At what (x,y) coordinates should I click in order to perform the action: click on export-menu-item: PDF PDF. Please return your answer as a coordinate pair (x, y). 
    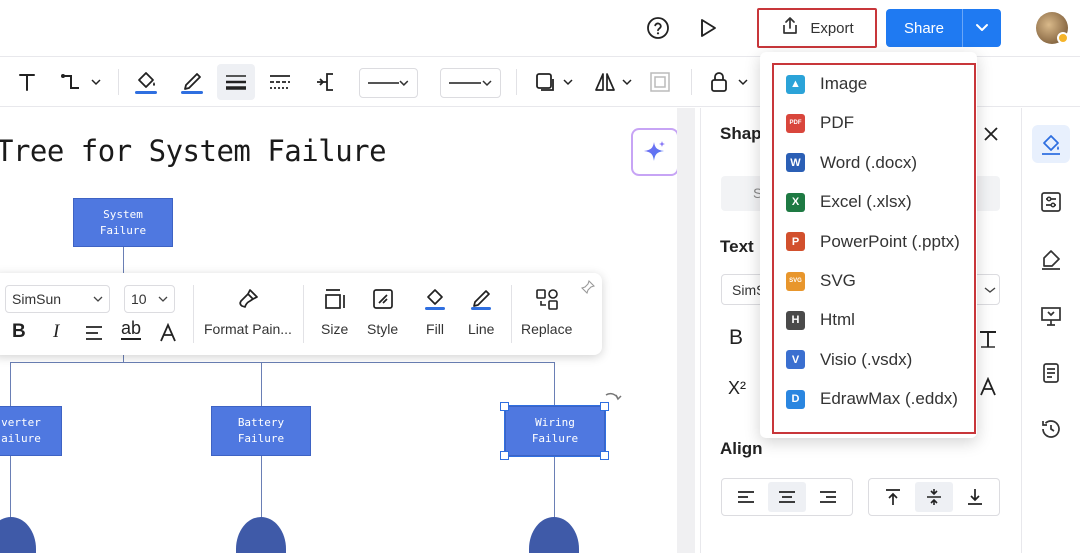
    Looking at the image, I should click on (820, 123).